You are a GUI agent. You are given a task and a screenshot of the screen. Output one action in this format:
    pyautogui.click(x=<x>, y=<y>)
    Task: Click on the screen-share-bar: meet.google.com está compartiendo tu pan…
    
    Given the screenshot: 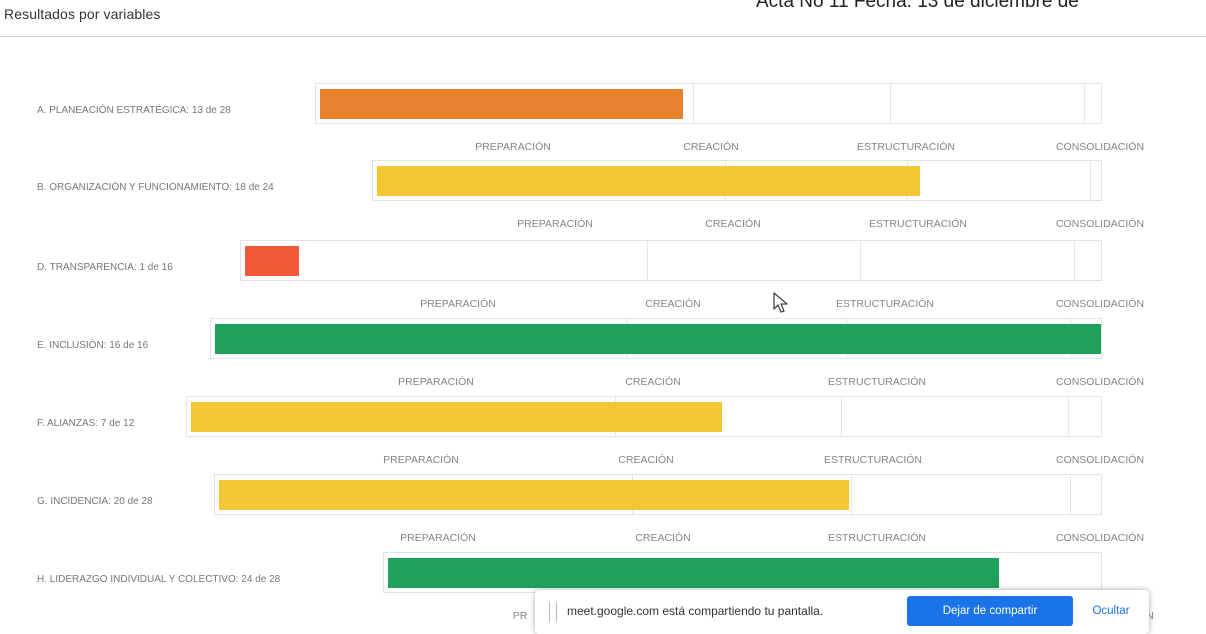 What is the action you would take?
    pyautogui.click(x=842, y=612)
    